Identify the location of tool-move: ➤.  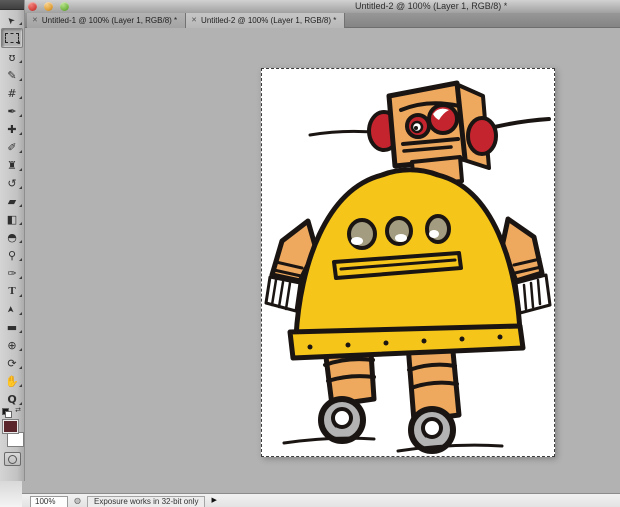
(12, 19).